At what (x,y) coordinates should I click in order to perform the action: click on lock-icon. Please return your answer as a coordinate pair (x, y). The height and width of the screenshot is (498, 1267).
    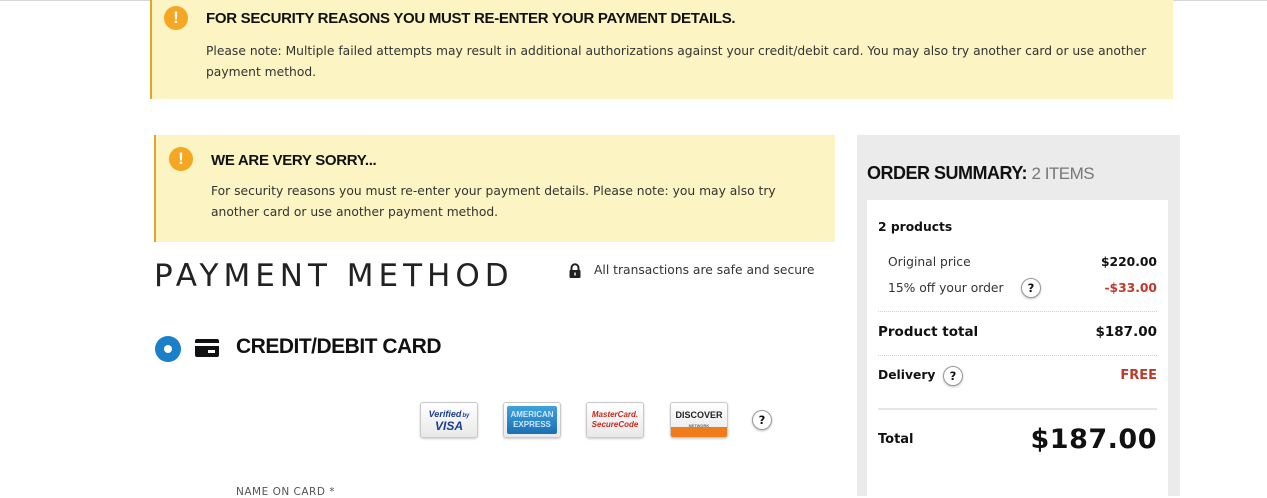
    Looking at the image, I should click on (575, 270).